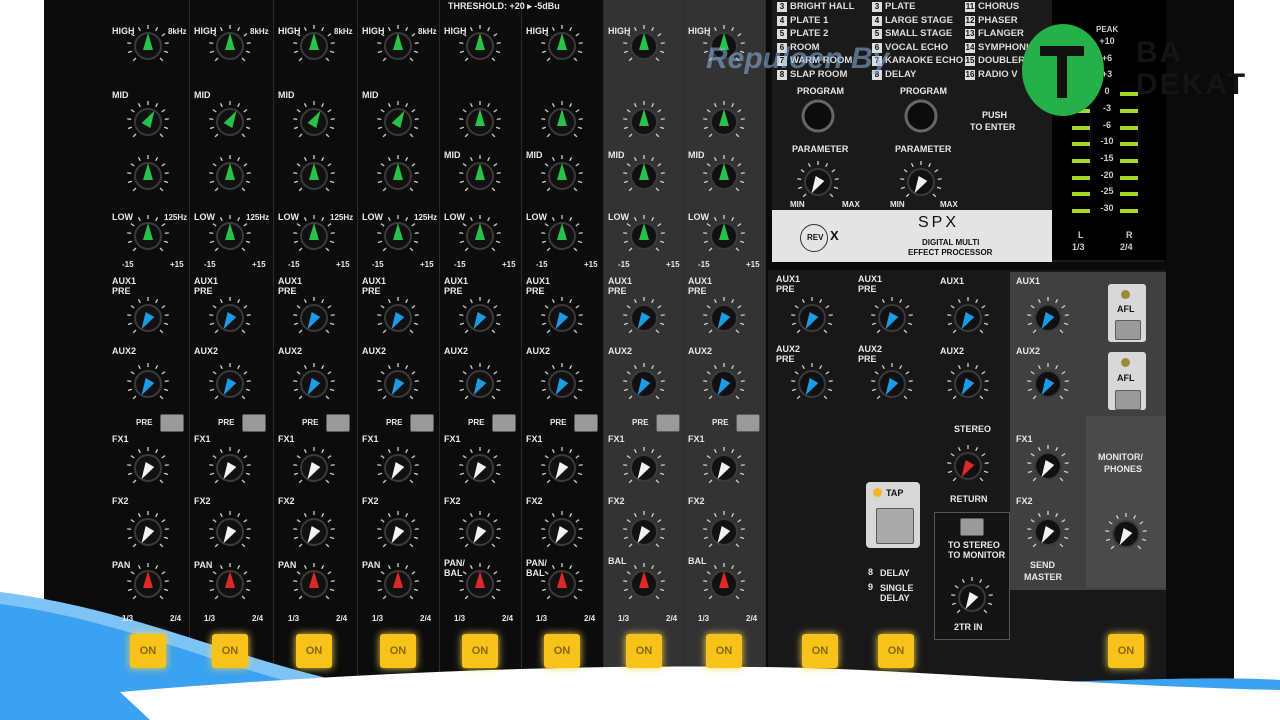  I want to click on bal-label: BAL, so click(535, 573).